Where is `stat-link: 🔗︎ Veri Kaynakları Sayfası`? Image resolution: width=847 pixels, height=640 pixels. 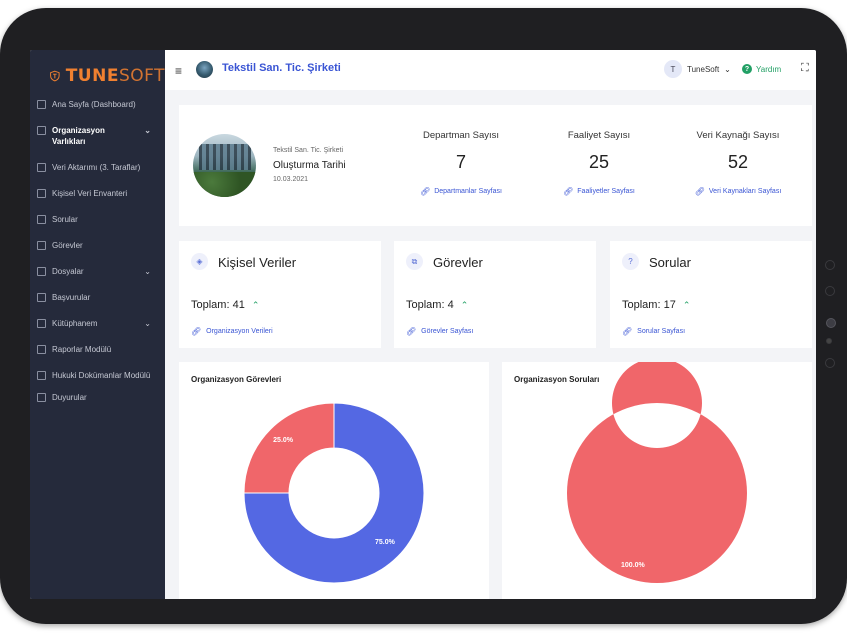 stat-link: 🔗︎ Veri Kaynakları Sayfası is located at coordinates (738, 191).